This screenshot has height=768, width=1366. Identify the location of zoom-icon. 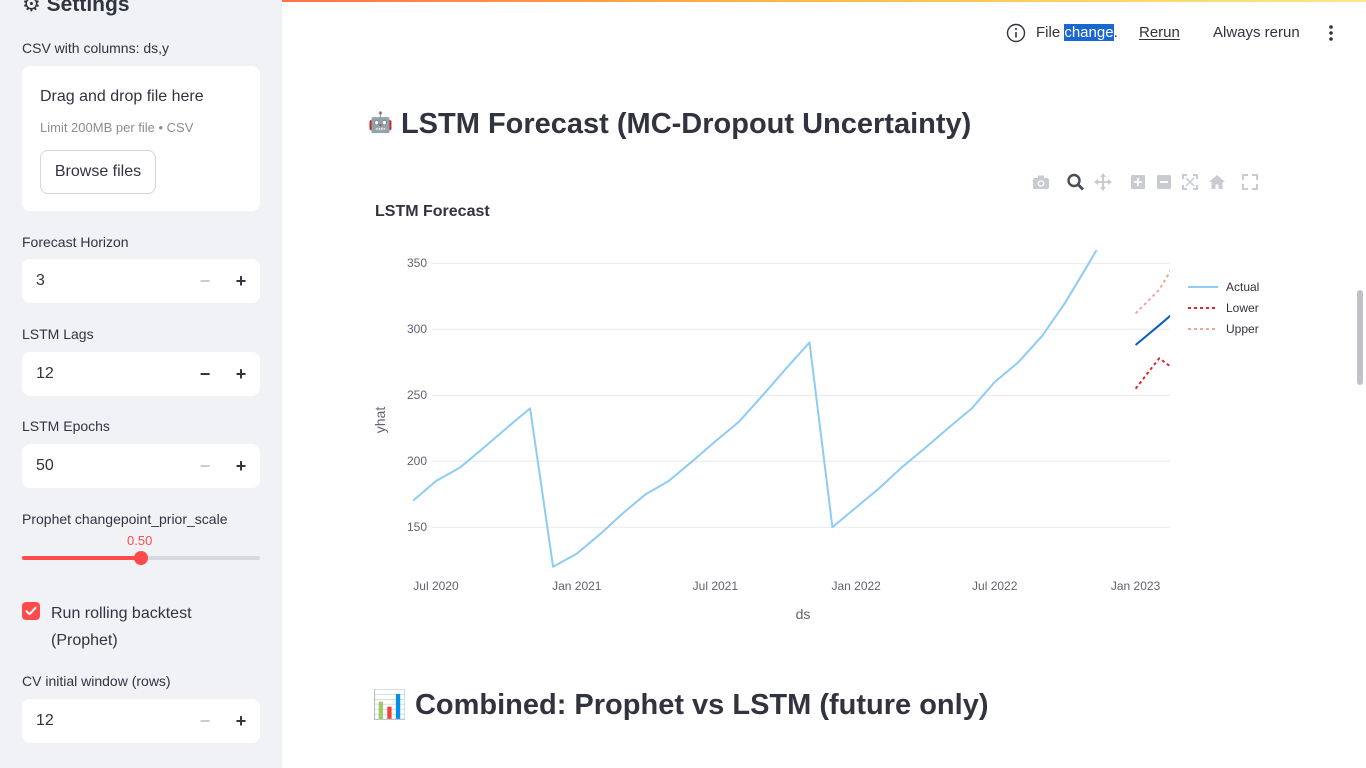
(1076, 182).